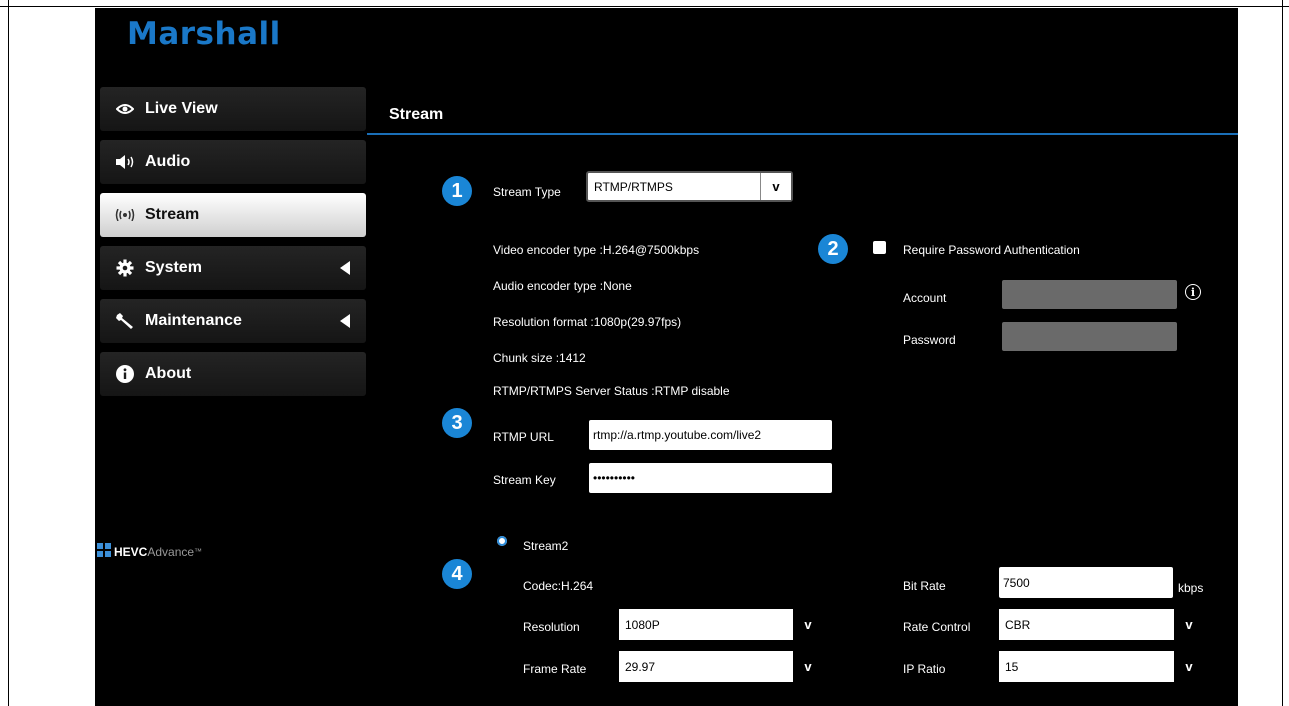 This screenshot has height=706, width=1289. What do you see at coordinates (131, 551) in the screenshot?
I see `hevc-brand-text: HEVC` at bounding box center [131, 551].